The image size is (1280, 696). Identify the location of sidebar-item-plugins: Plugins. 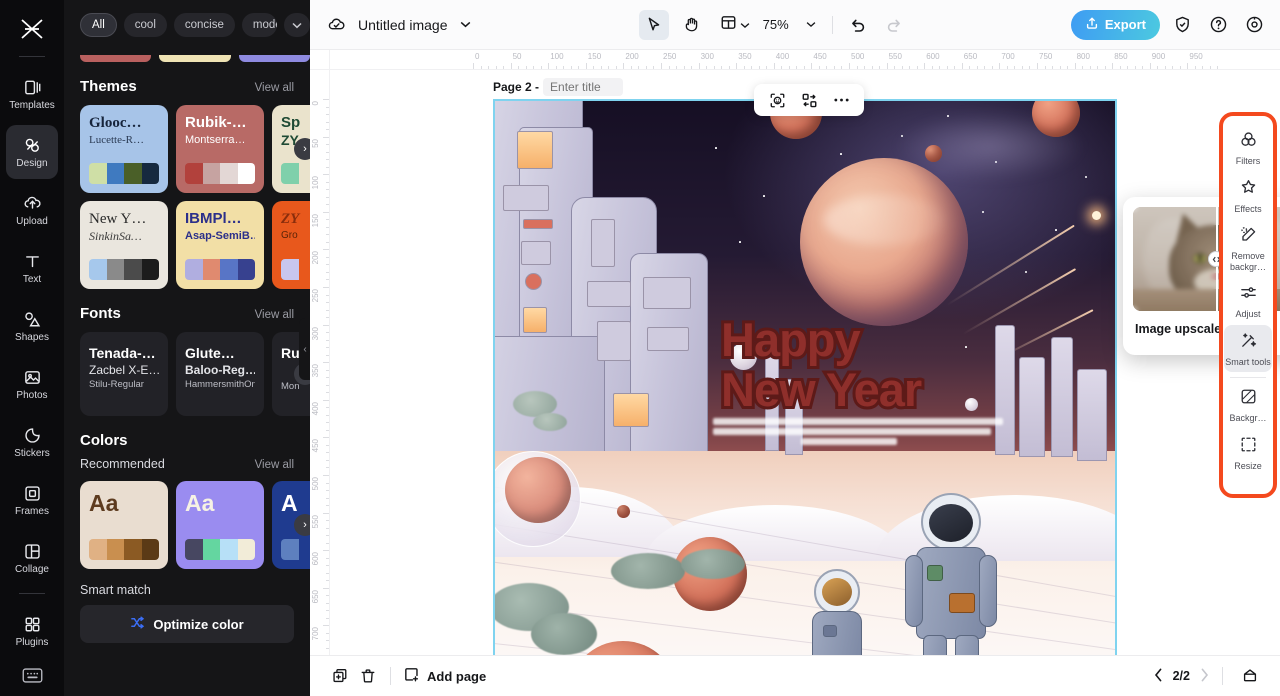
(32, 631).